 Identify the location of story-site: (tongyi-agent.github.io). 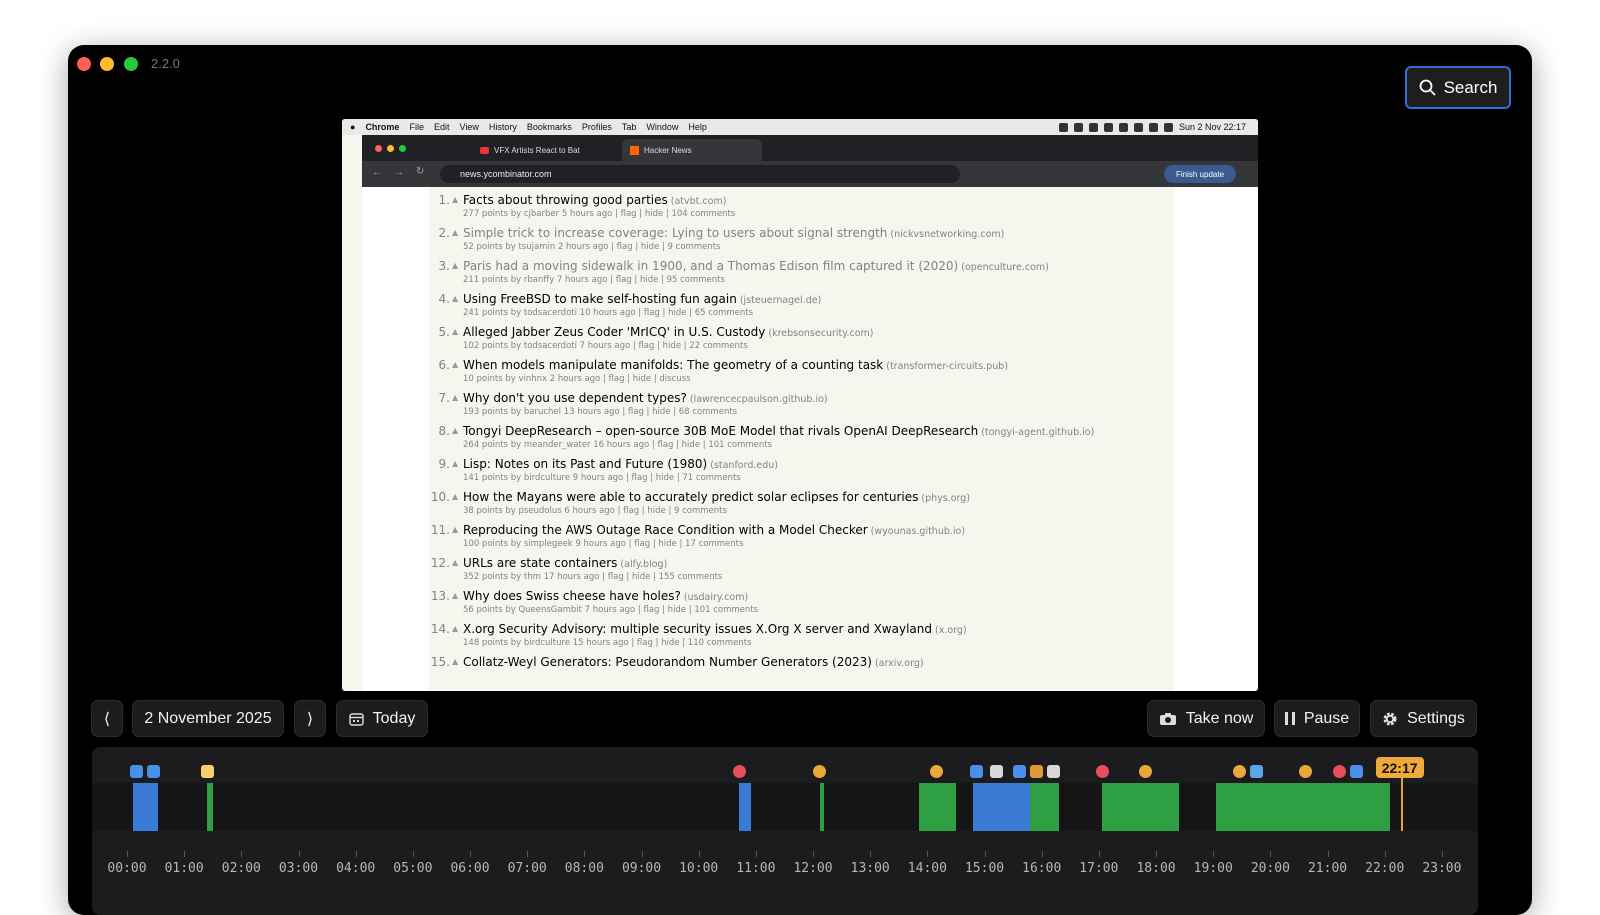
(1037, 432).